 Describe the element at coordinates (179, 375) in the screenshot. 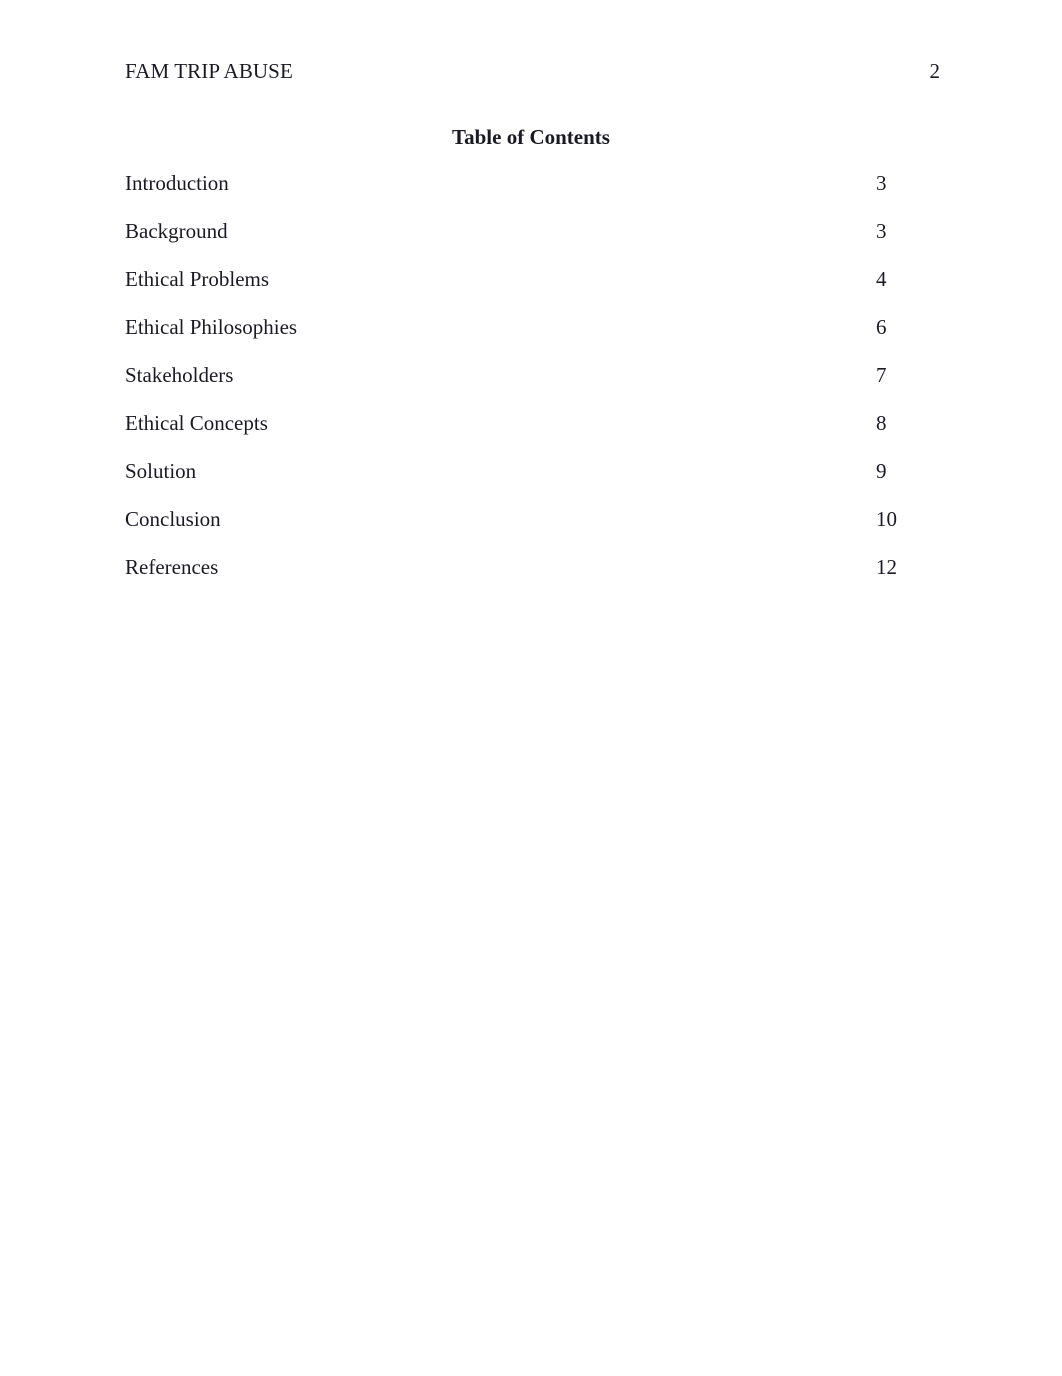

I see `toc-entry-label: Stakeholders` at that location.